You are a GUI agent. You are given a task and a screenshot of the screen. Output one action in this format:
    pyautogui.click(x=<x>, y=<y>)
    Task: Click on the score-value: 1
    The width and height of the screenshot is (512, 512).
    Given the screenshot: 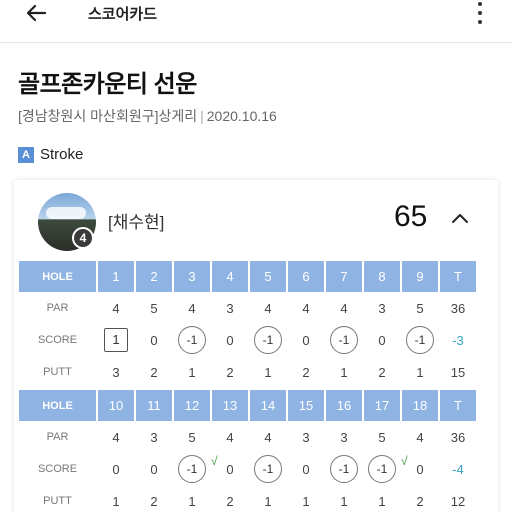 What is the action you would take?
    pyautogui.click(x=116, y=340)
    